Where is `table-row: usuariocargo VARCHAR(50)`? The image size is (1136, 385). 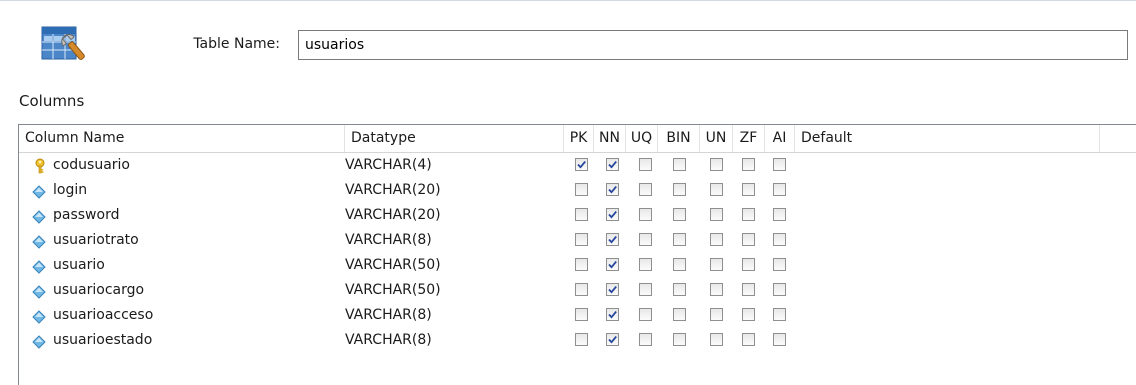
table-row: usuariocargo VARCHAR(50) is located at coordinates (577, 290).